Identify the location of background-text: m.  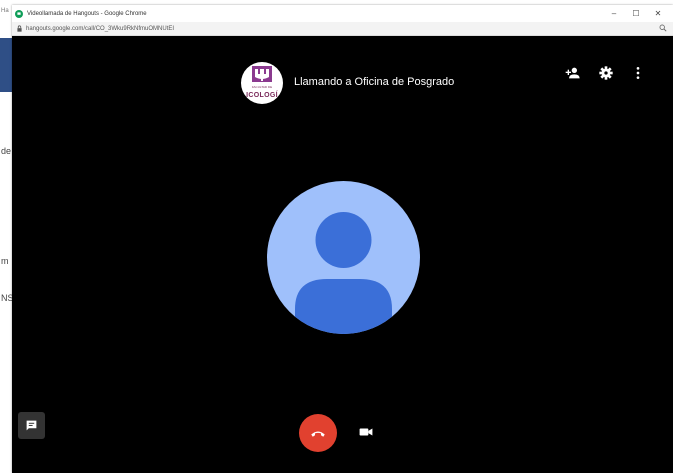
(5, 261).